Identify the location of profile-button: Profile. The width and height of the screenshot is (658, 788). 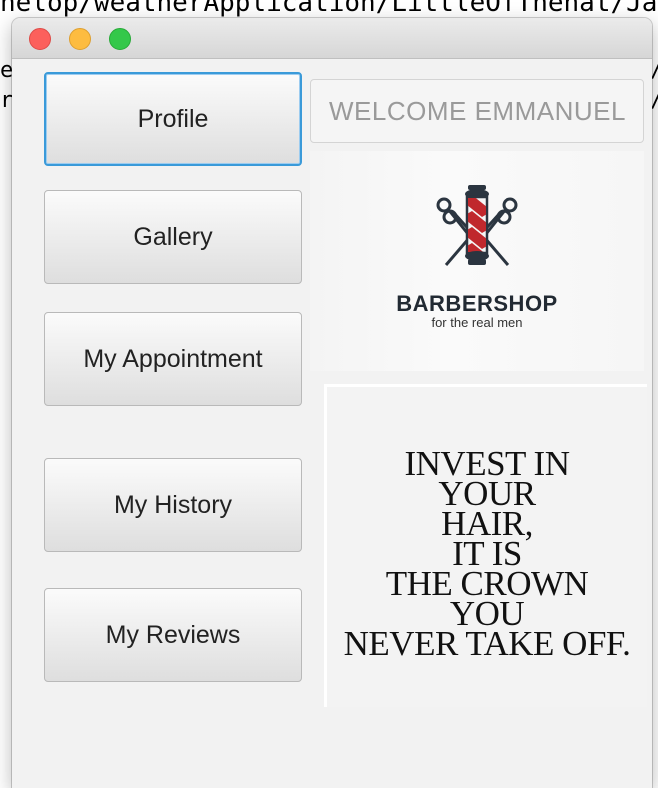
(173, 119).